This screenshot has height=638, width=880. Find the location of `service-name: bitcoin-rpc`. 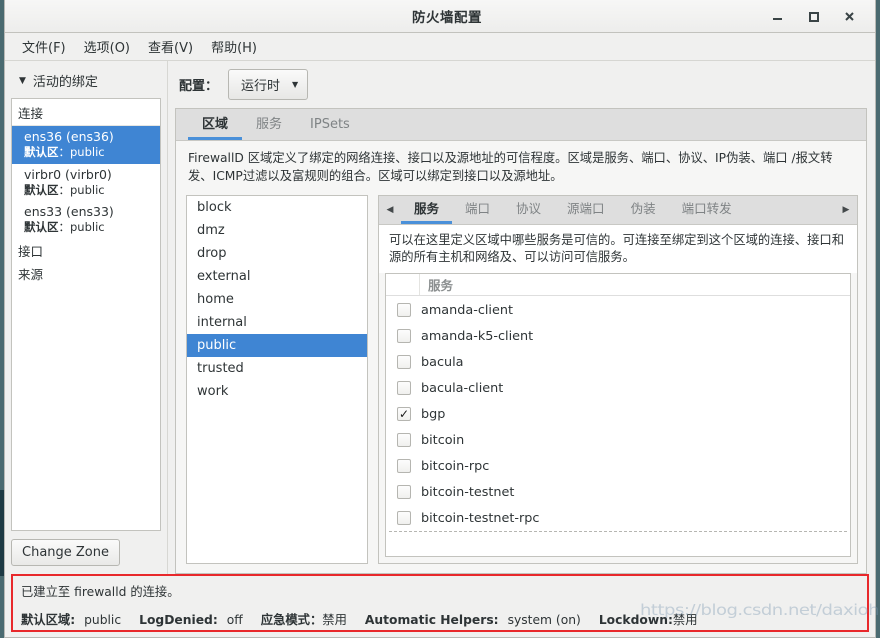

service-name: bitcoin-rpc is located at coordinates (455, 466).